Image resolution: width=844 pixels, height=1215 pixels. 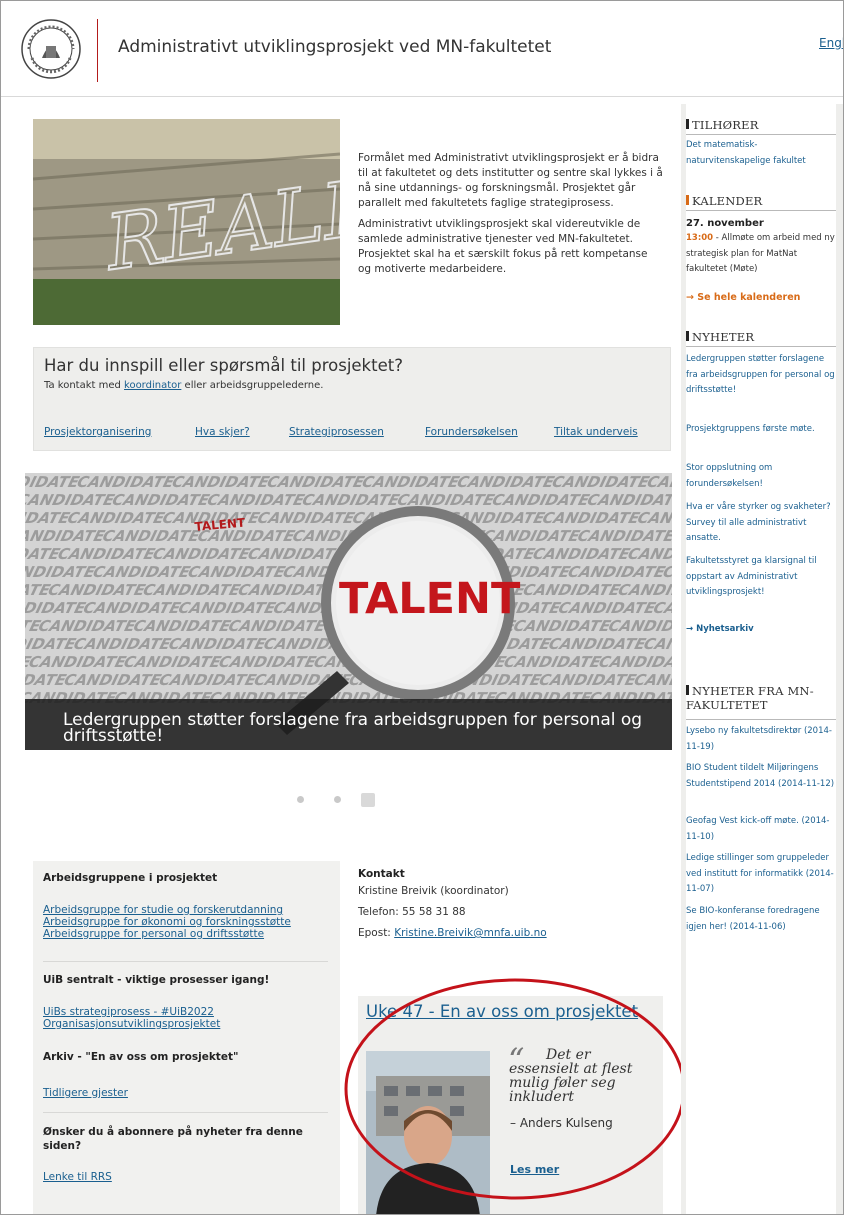 What do you see at coordinates (381, 874) in the screenshot?
I see `contact-heading: Kontakt` at bounding box center [381, 874].